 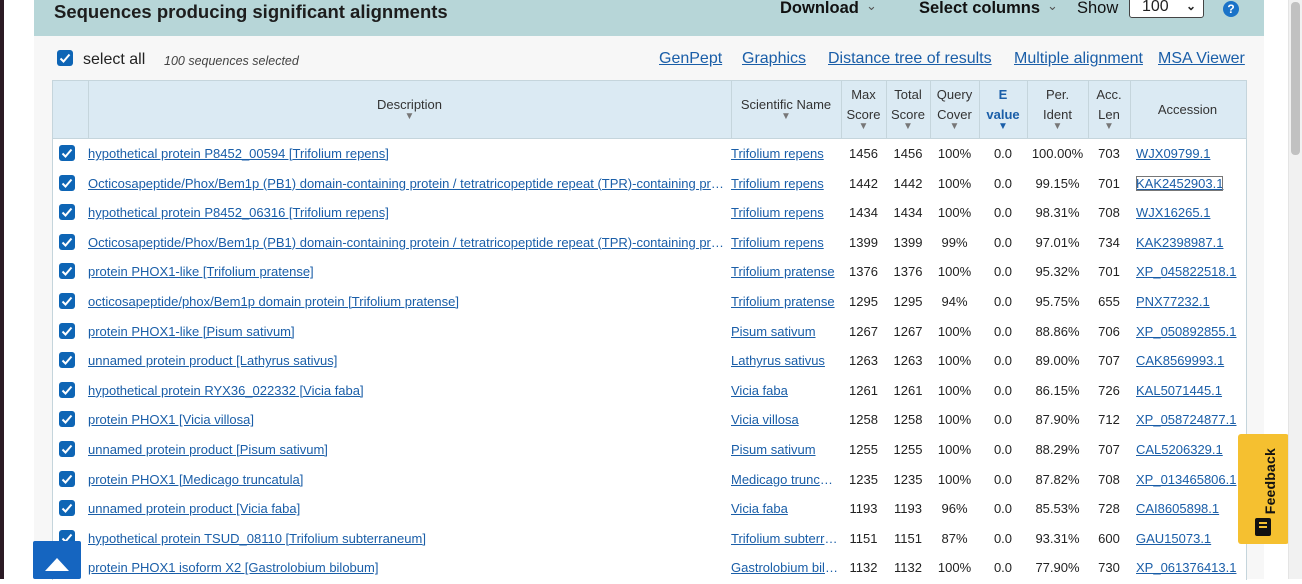 I want to click on accession-link: KAK2452903.1, so click(x=1190, y=183).